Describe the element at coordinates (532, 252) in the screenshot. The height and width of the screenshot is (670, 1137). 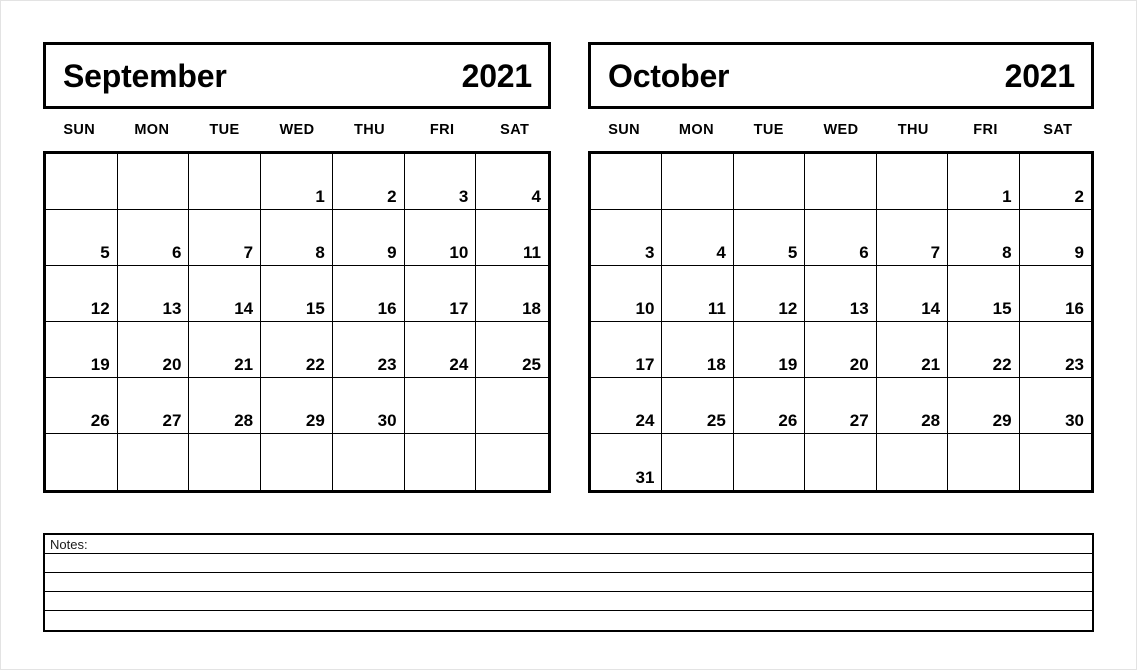
I see `day-number: 11` at that location.